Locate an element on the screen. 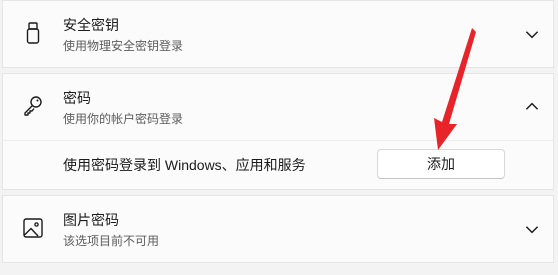 The height and width of the screenshot is (275, 558). chevron-up-icon is located at coordinates (532, 107).